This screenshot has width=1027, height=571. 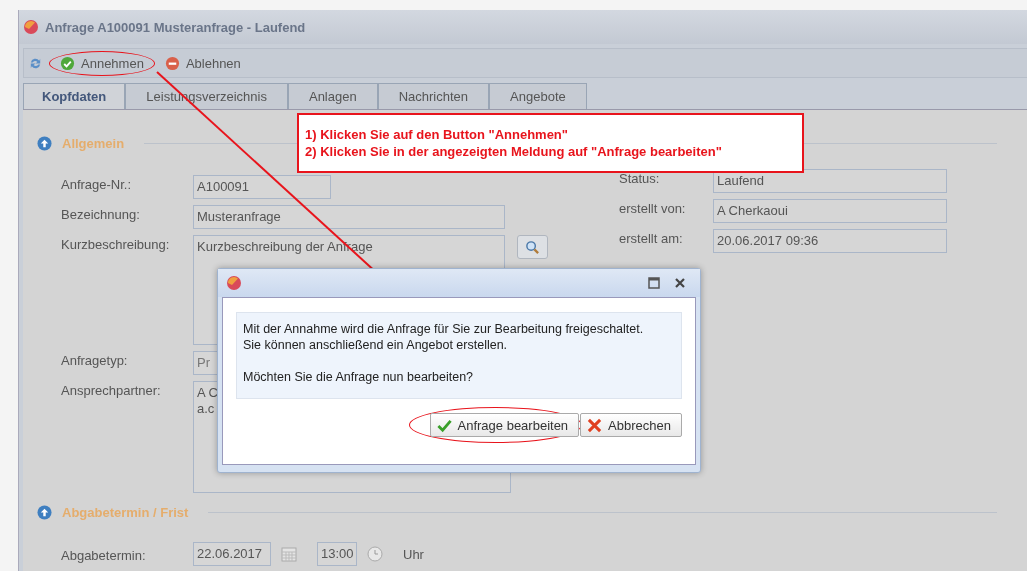 What do you see at coordinates (74, 96) in the screenshot?
I see `tab: Kopfdaten` at bounding box center [74, 96].